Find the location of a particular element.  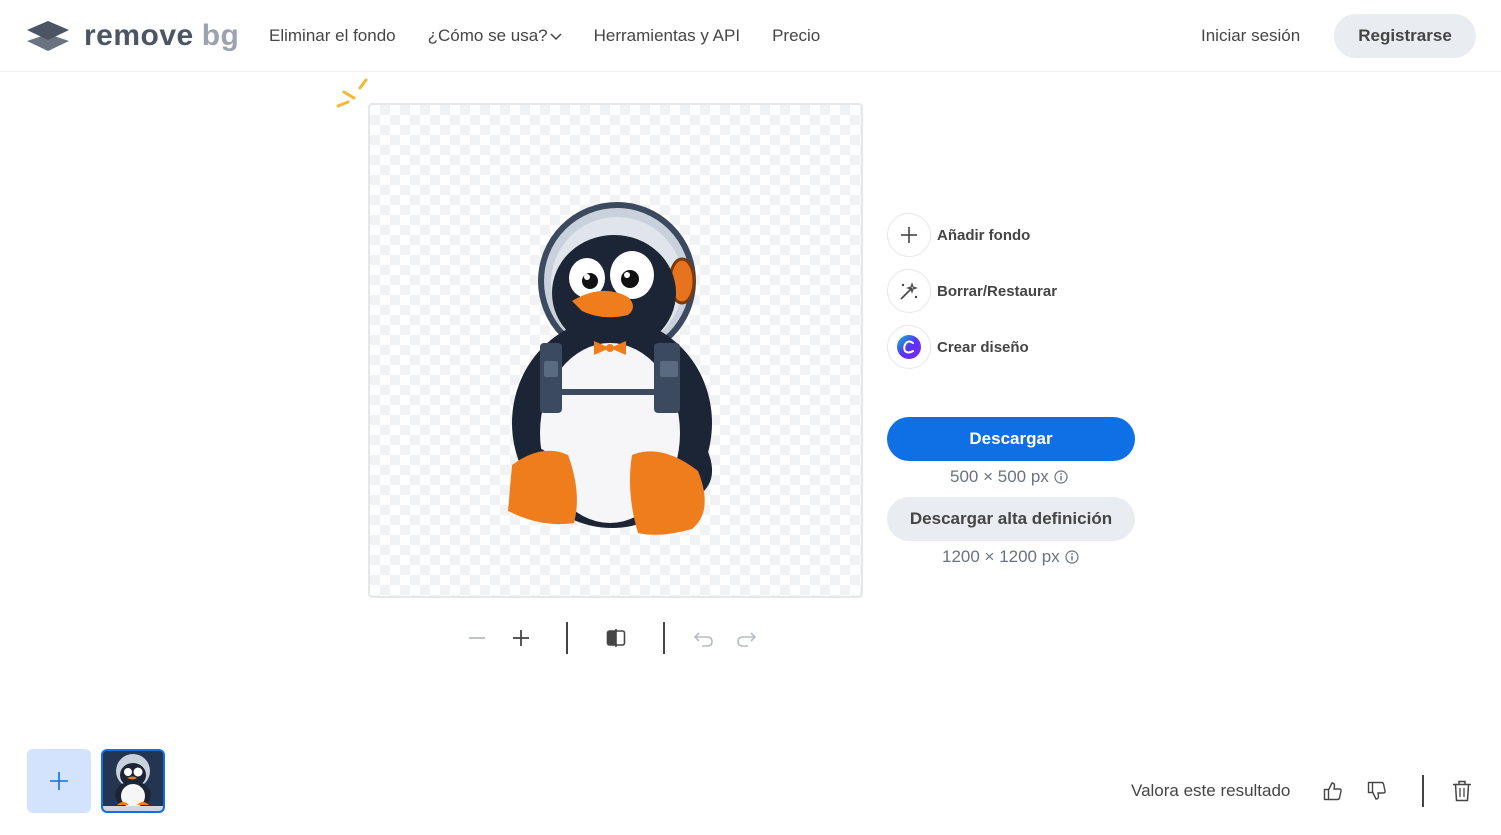

thumbs-down-button is located at coordinates (1377, 791).